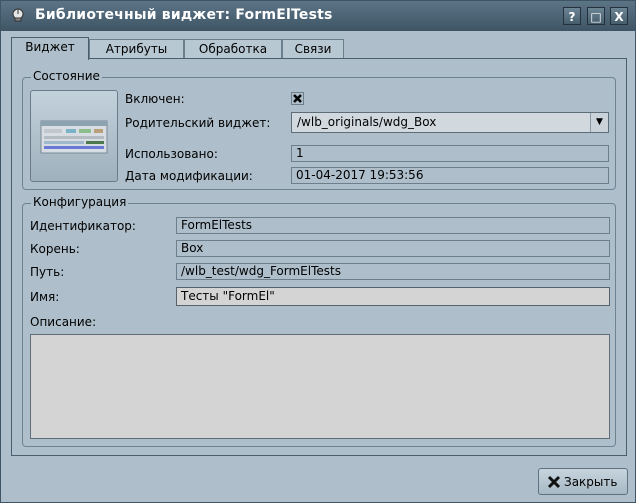  I want to click on titlebar: Библиотечный виджет: FormElTests ? □ X, so click(318, 16).